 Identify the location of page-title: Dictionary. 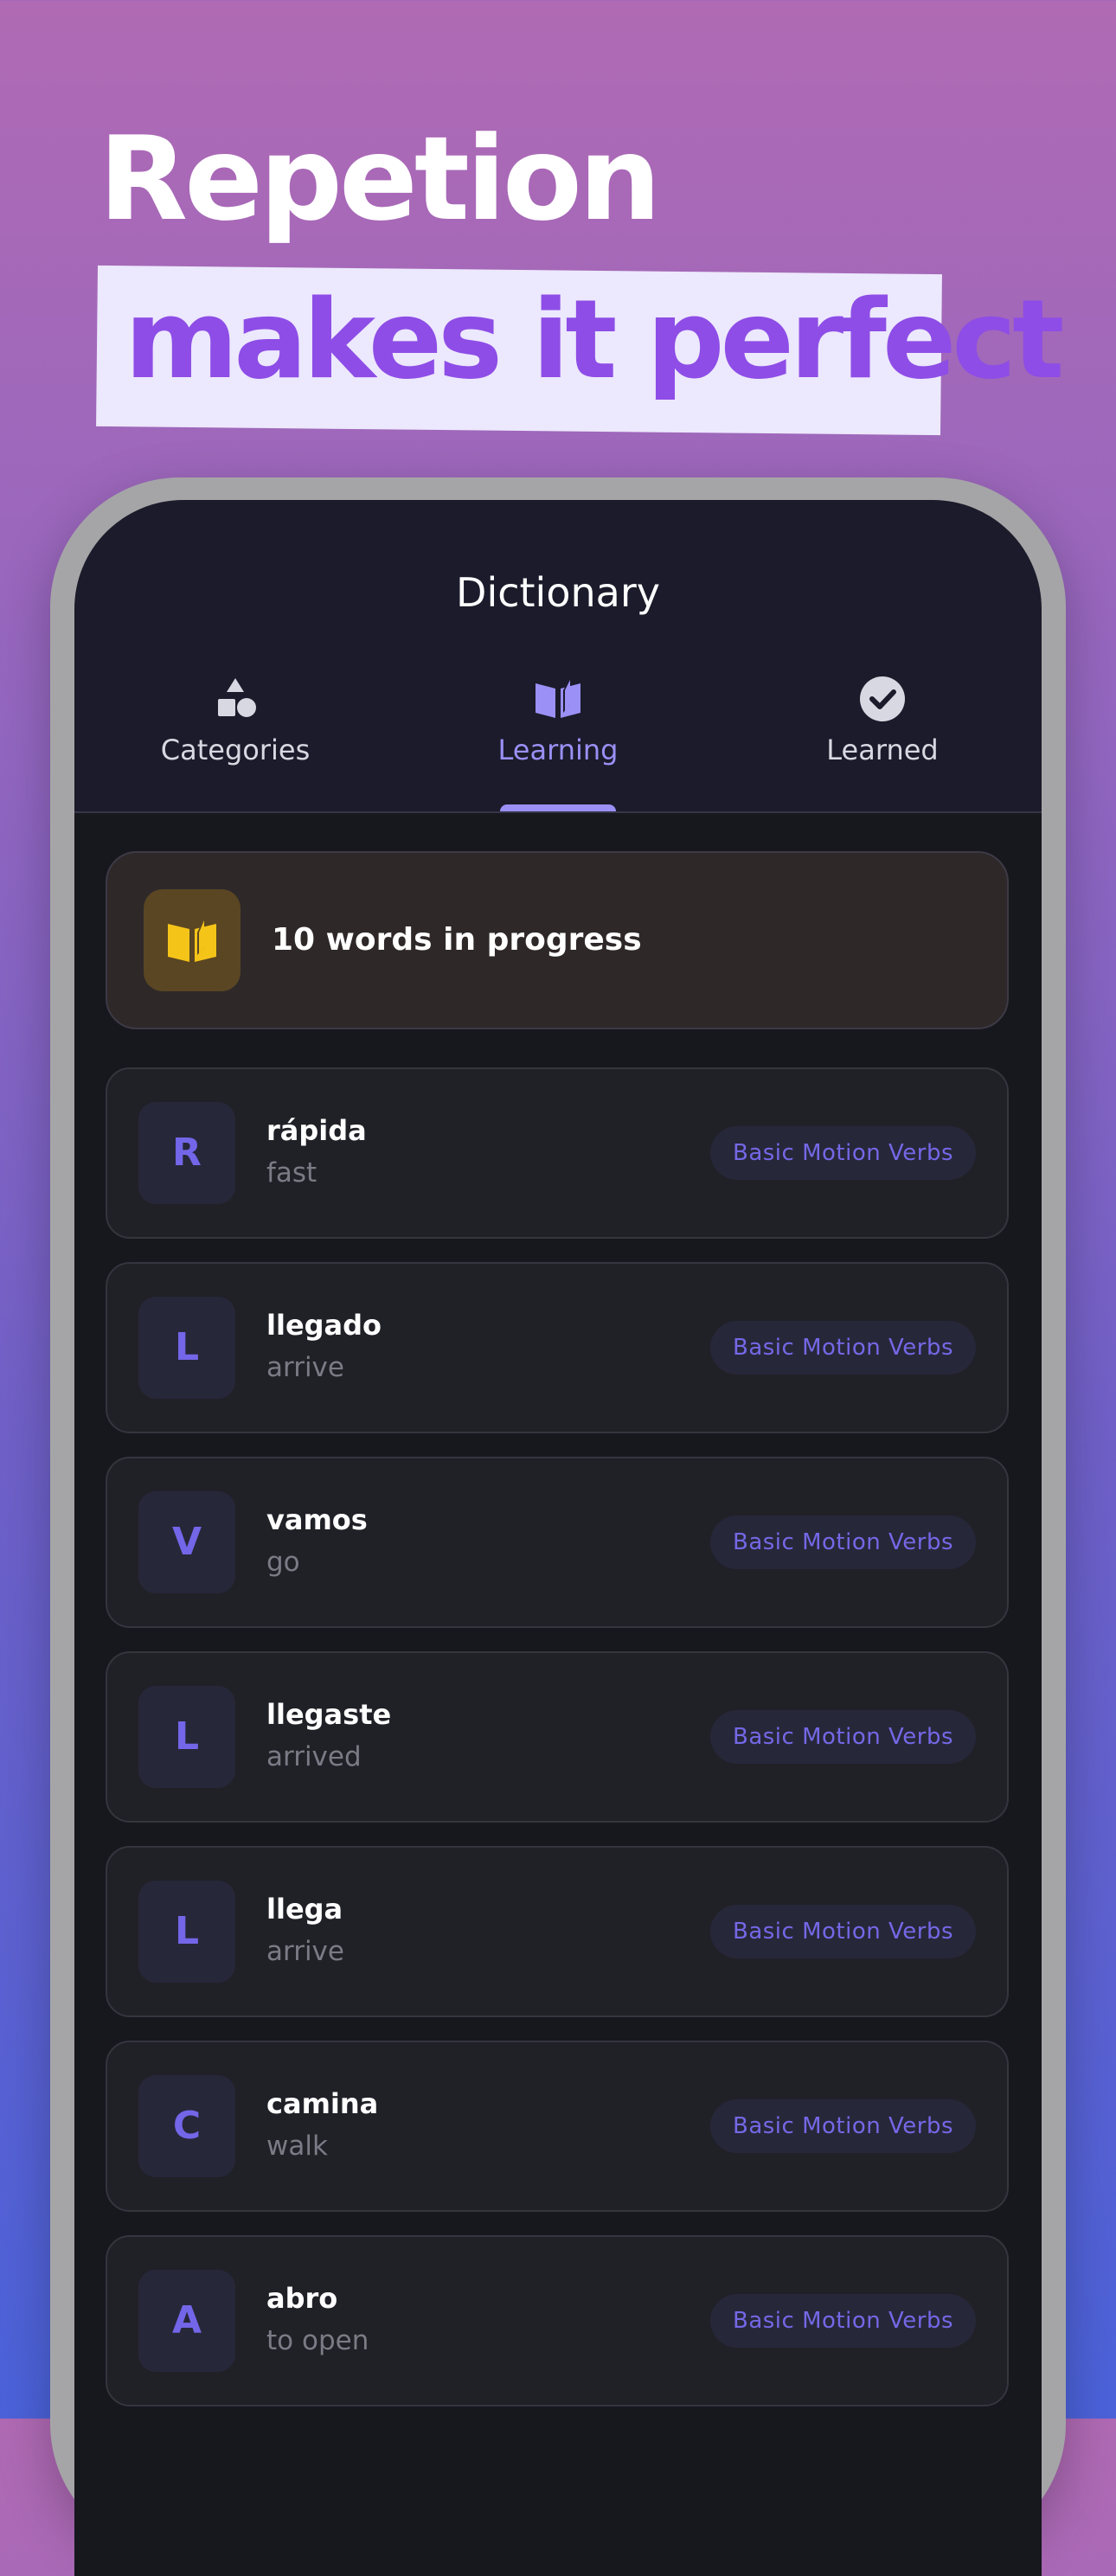
(558, 592).